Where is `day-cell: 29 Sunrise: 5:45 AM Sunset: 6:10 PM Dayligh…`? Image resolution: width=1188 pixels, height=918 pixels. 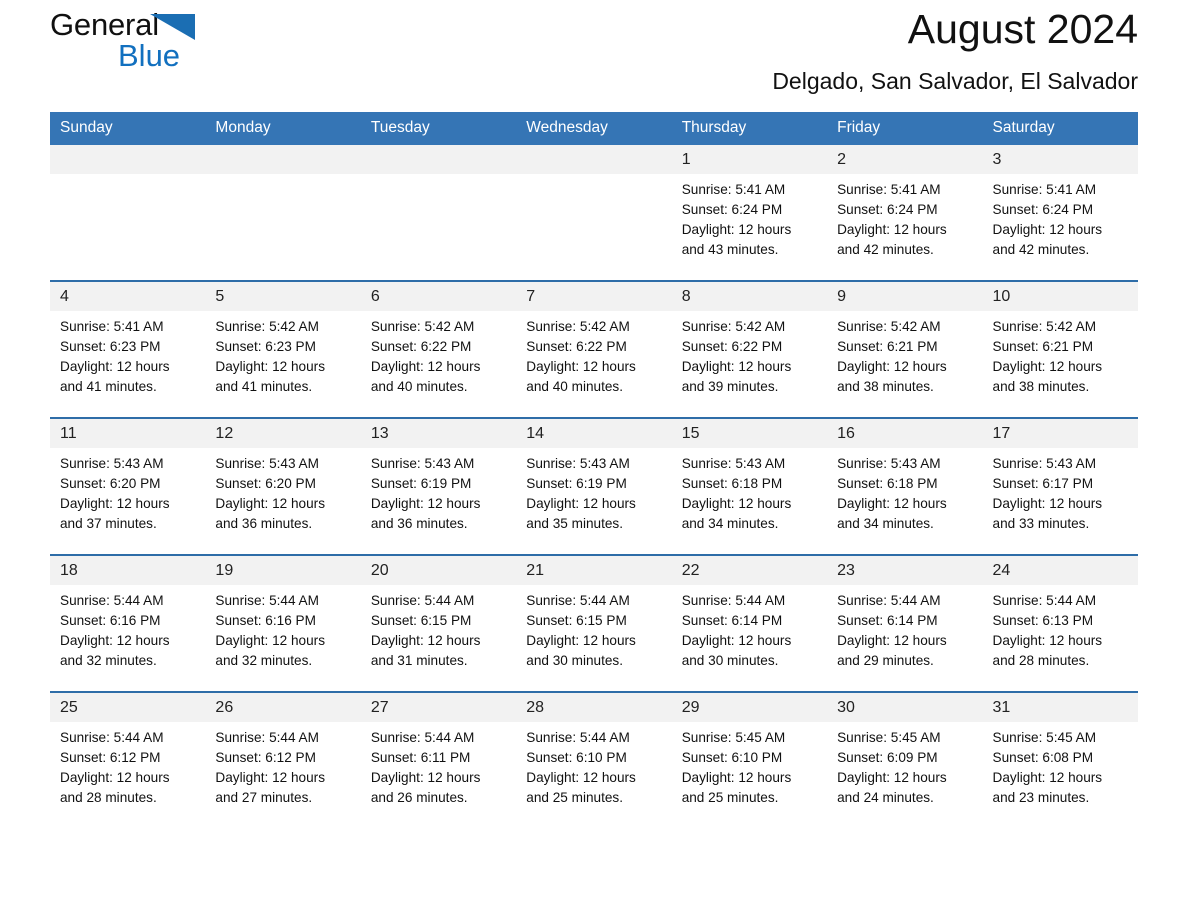
day-cell: 29 Sunrise: 5:45 AM Sunset: 6:10 PM Dayligh… is located at coordinates (749, 760).